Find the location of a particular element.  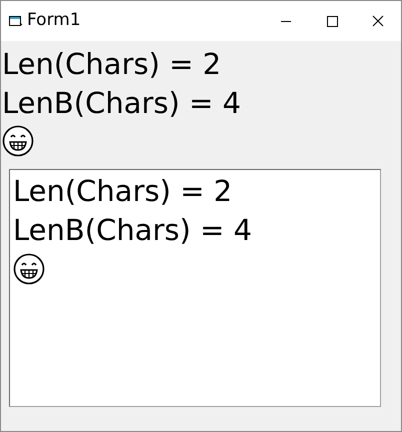

label: LenB(Chars) = 4 is located at coordinates (122, 103).